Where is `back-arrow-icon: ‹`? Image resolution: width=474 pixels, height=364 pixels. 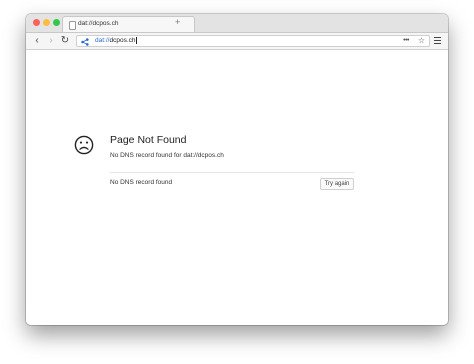
back-arrow-icon: ‹ is located at coordinates (37, 40).